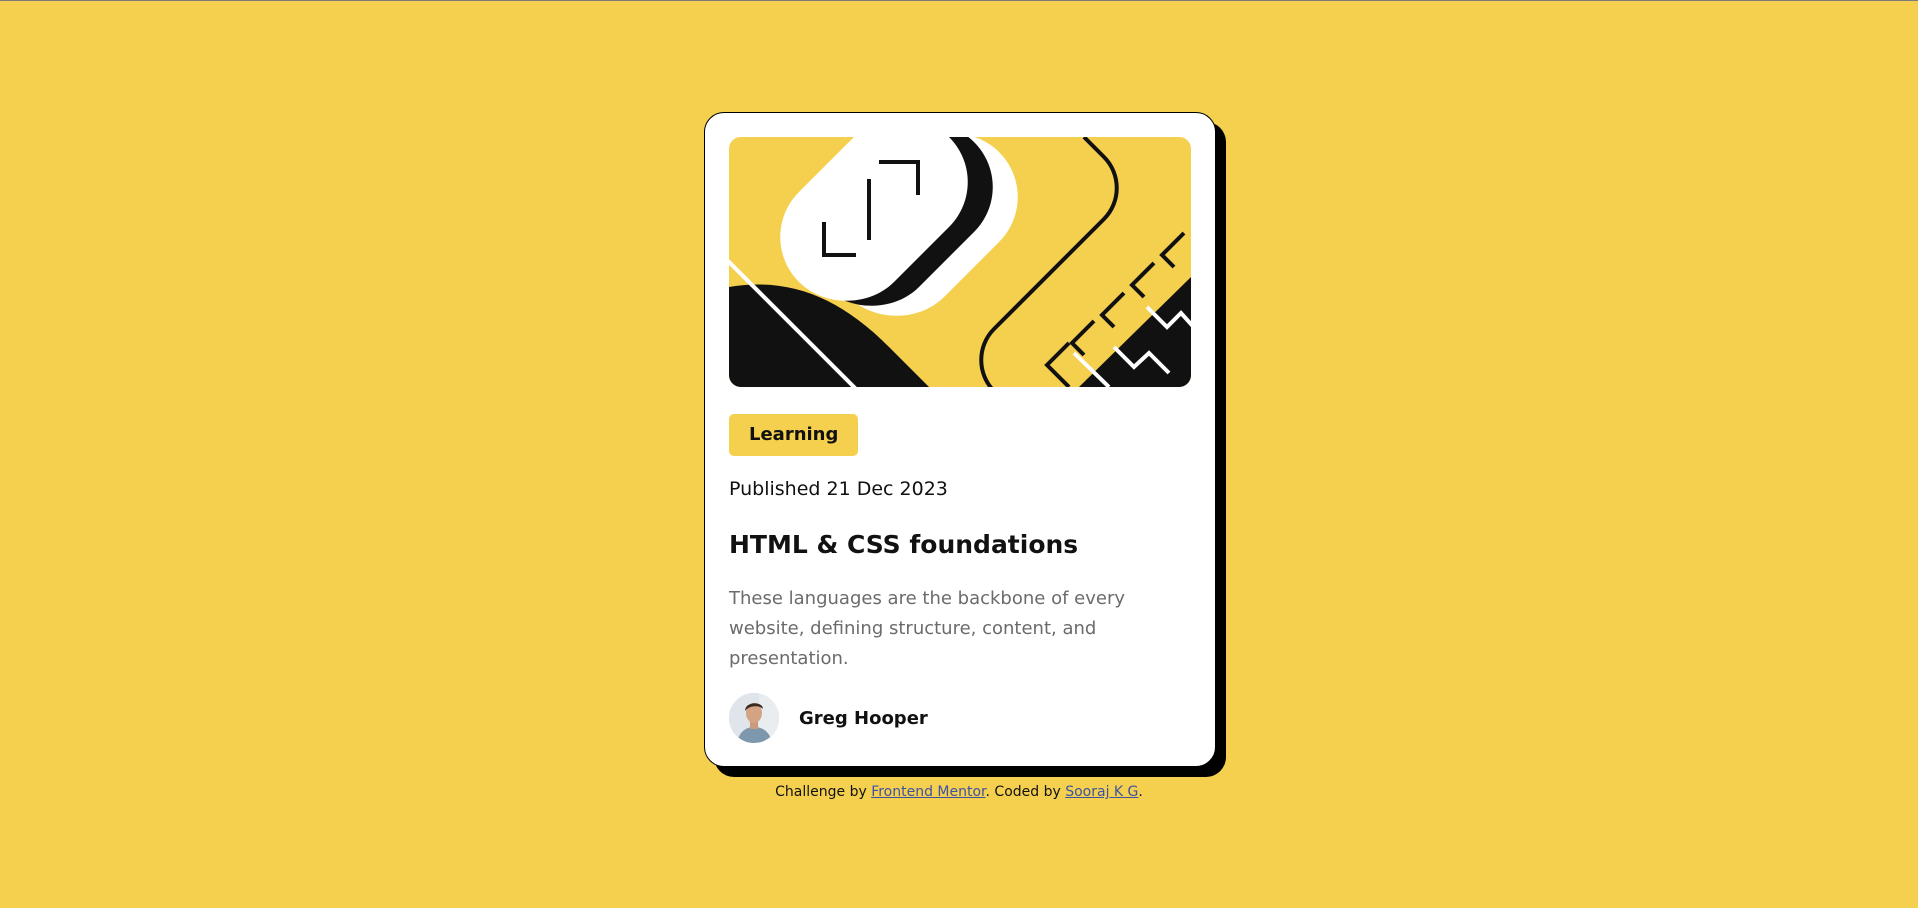 The width and height of the screenshot is (1918, 908). What do you see at coordinates (1140, 792) in the screenshot?
I see `attribution-suffix: .` at bounding box center [1140, 792].